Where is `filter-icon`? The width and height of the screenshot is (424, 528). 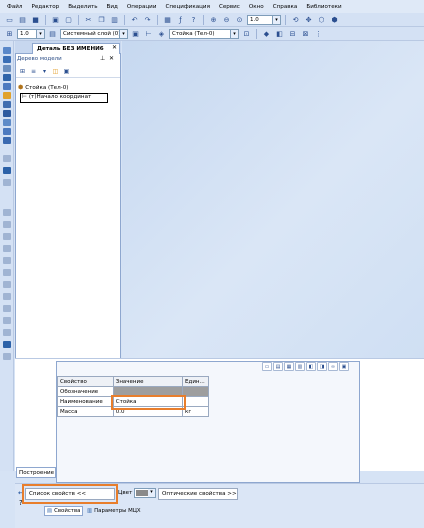 filter-icon is located at coordinates (7, 122).